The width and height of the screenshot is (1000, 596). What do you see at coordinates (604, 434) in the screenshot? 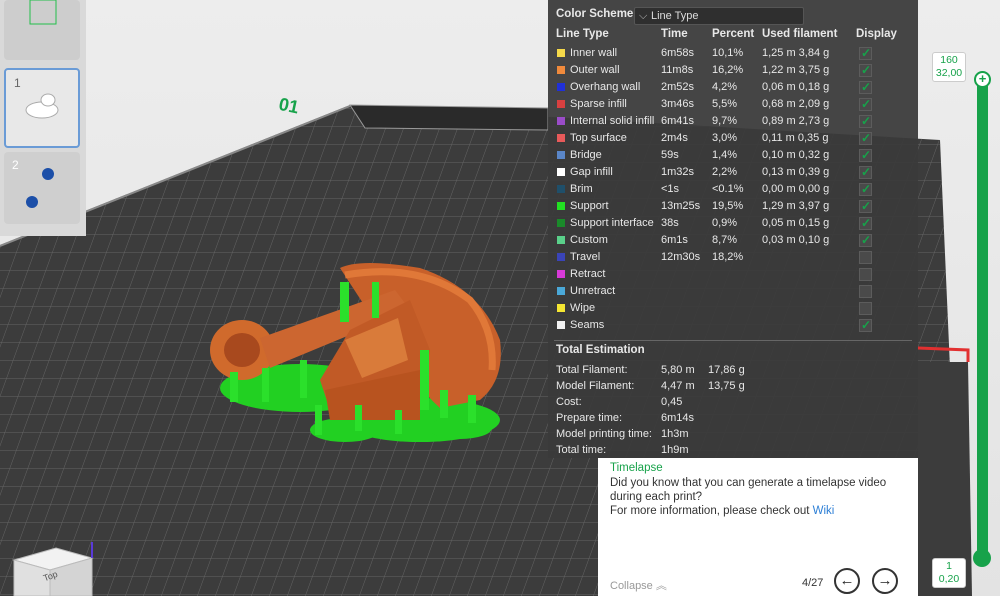
I see `total-label: Model printing time:` at bounding box center [604, 434].